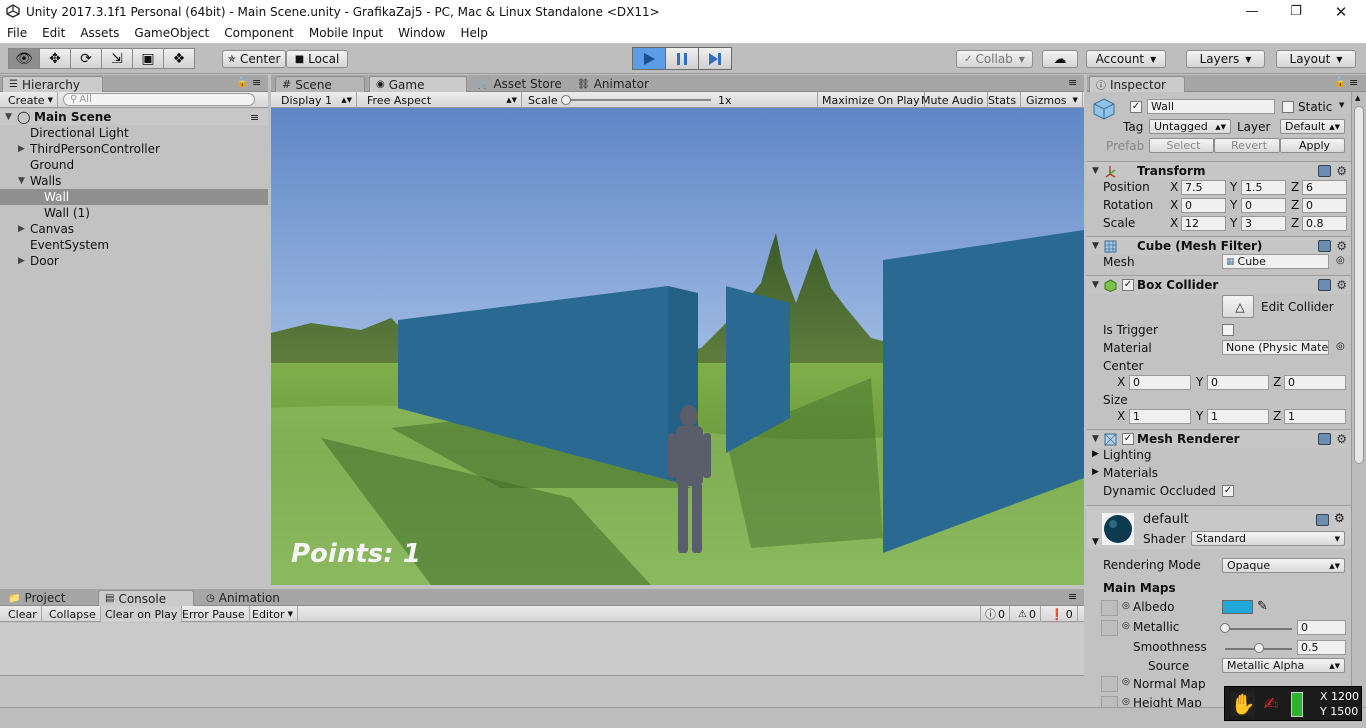 Image resolution: width=1366 pixels, height=728 pixels. What do you see at coordinates (1357, 98) in the screenshot?
I see `scroll-up-icon: ▲` at bounding box center [1357, 98].